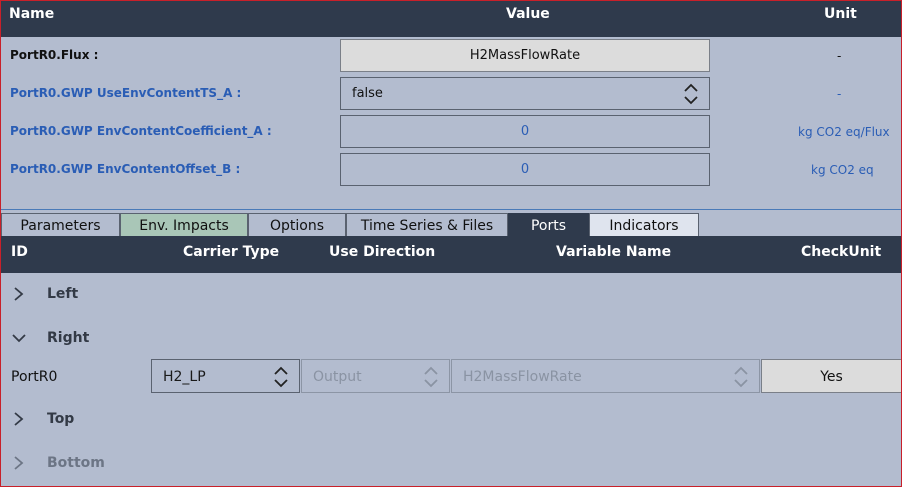 This screenshot has width=902, height=487. What do you see at coordinates (63, 294) in the screenshot?
I see `group-label: Left` at bounding box center [63, 294].